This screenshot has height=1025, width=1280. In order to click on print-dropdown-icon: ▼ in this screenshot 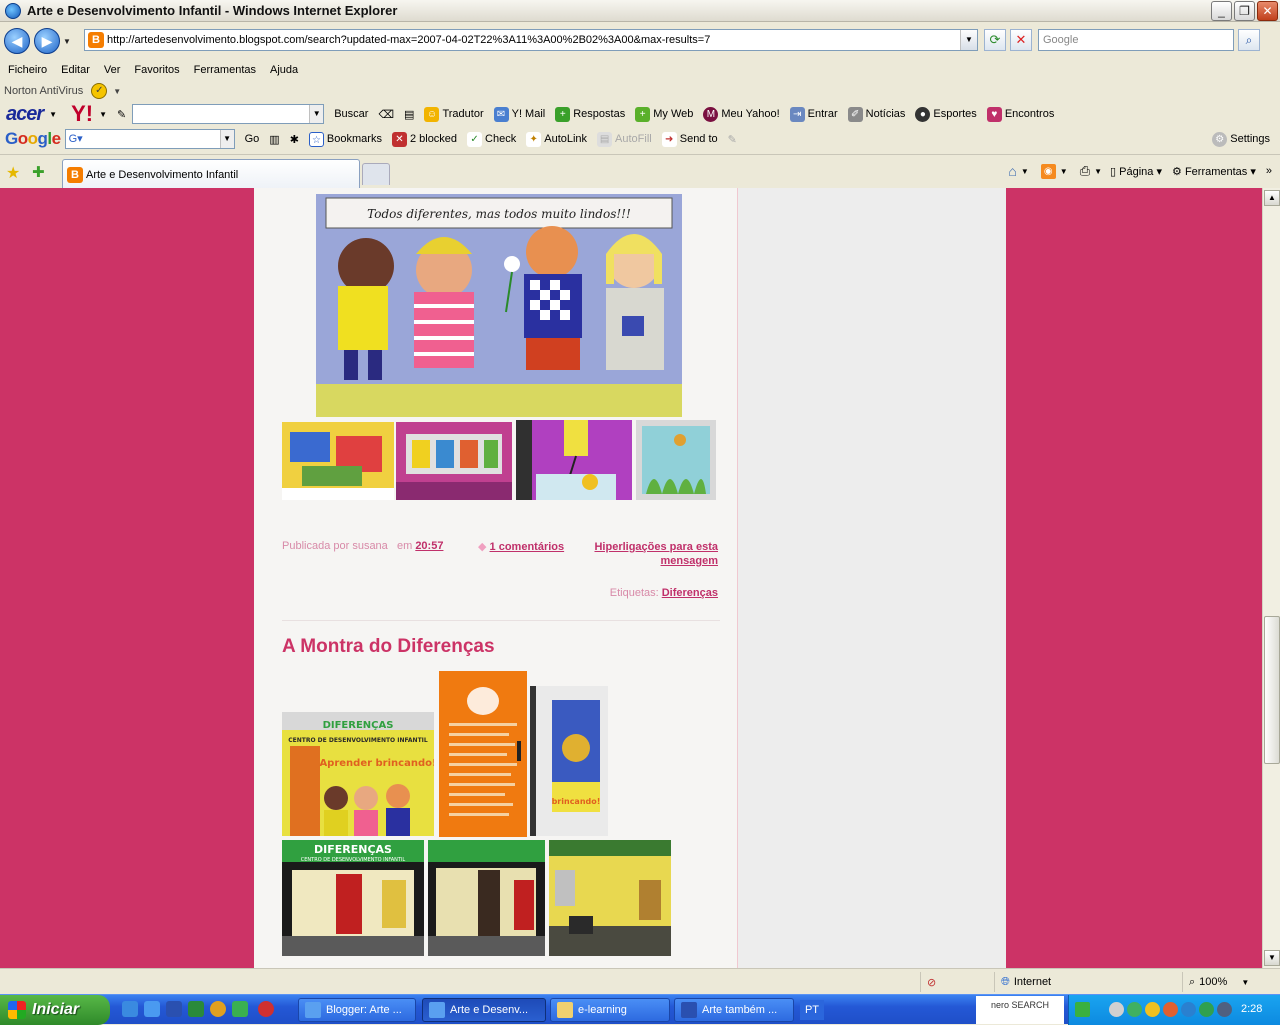, I will do `click(1098, 171)`.